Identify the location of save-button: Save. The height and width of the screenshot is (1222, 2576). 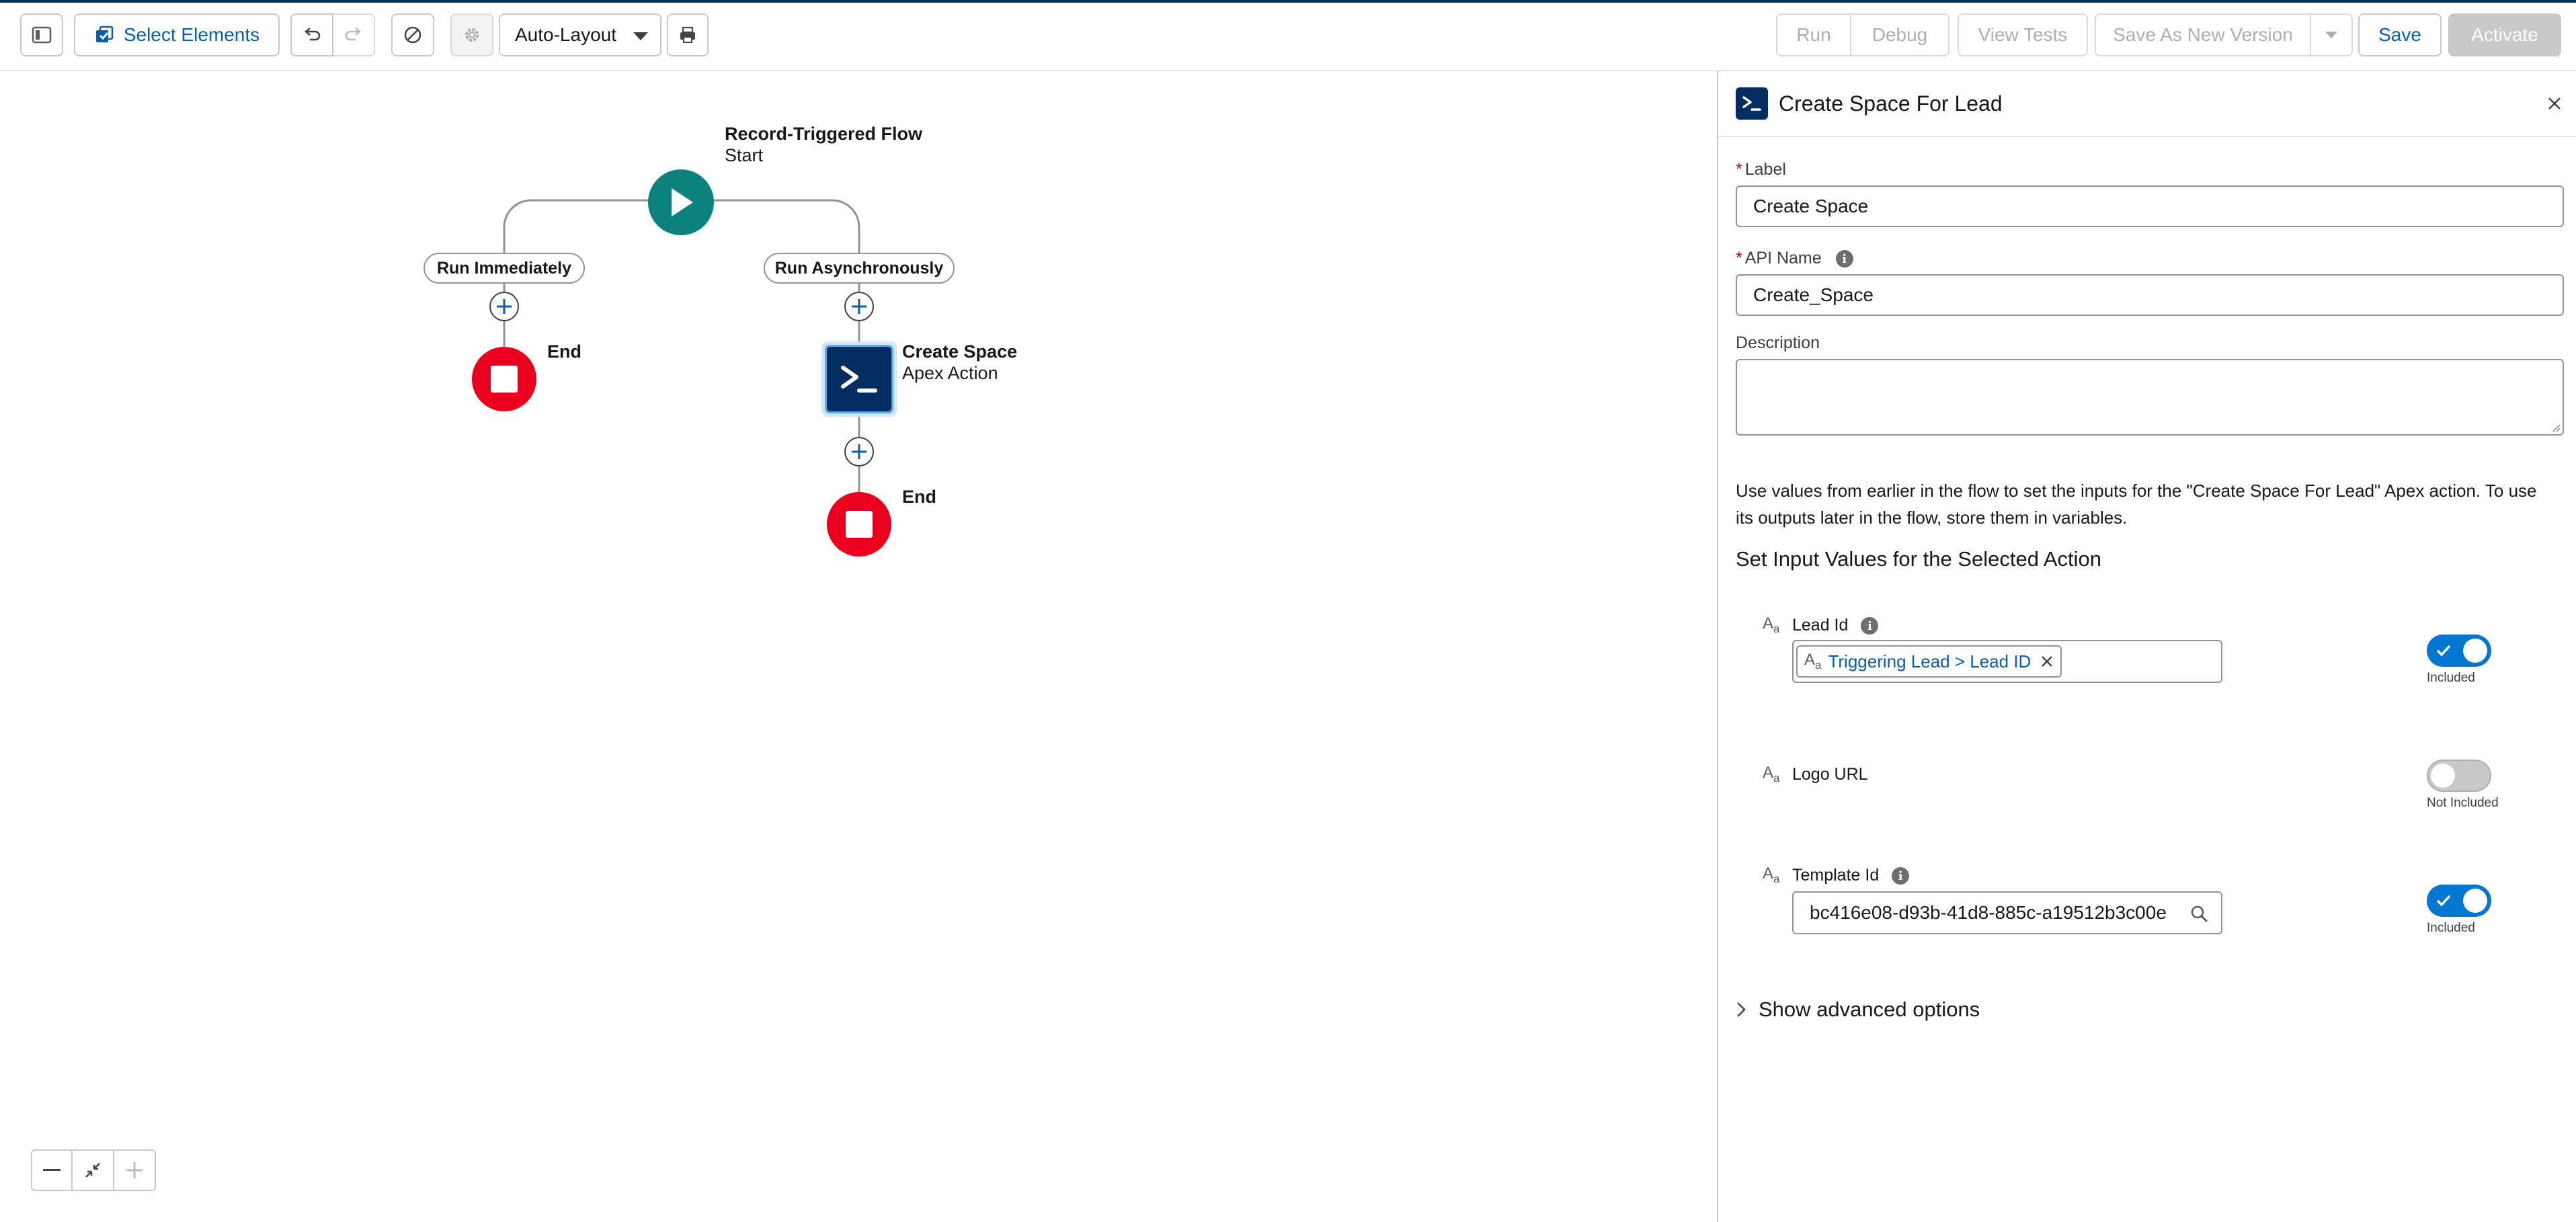
(2400, 34).